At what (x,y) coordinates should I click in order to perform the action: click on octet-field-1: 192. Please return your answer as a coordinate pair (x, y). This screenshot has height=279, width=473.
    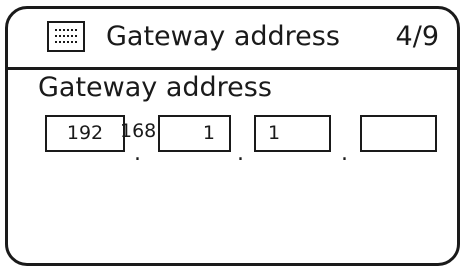
    Looking at the image, I should click on (85, 133).